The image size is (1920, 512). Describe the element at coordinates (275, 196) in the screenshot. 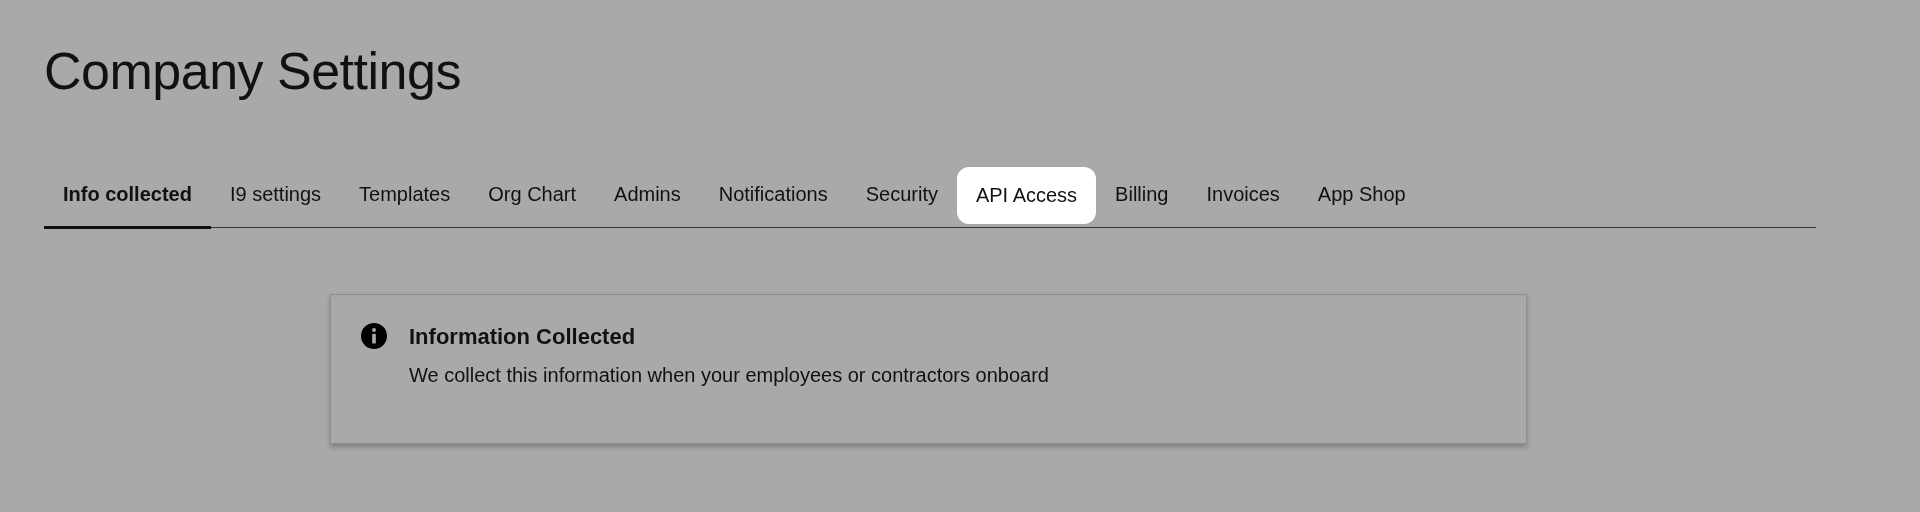

I see `tab: I9 settings` at that location.